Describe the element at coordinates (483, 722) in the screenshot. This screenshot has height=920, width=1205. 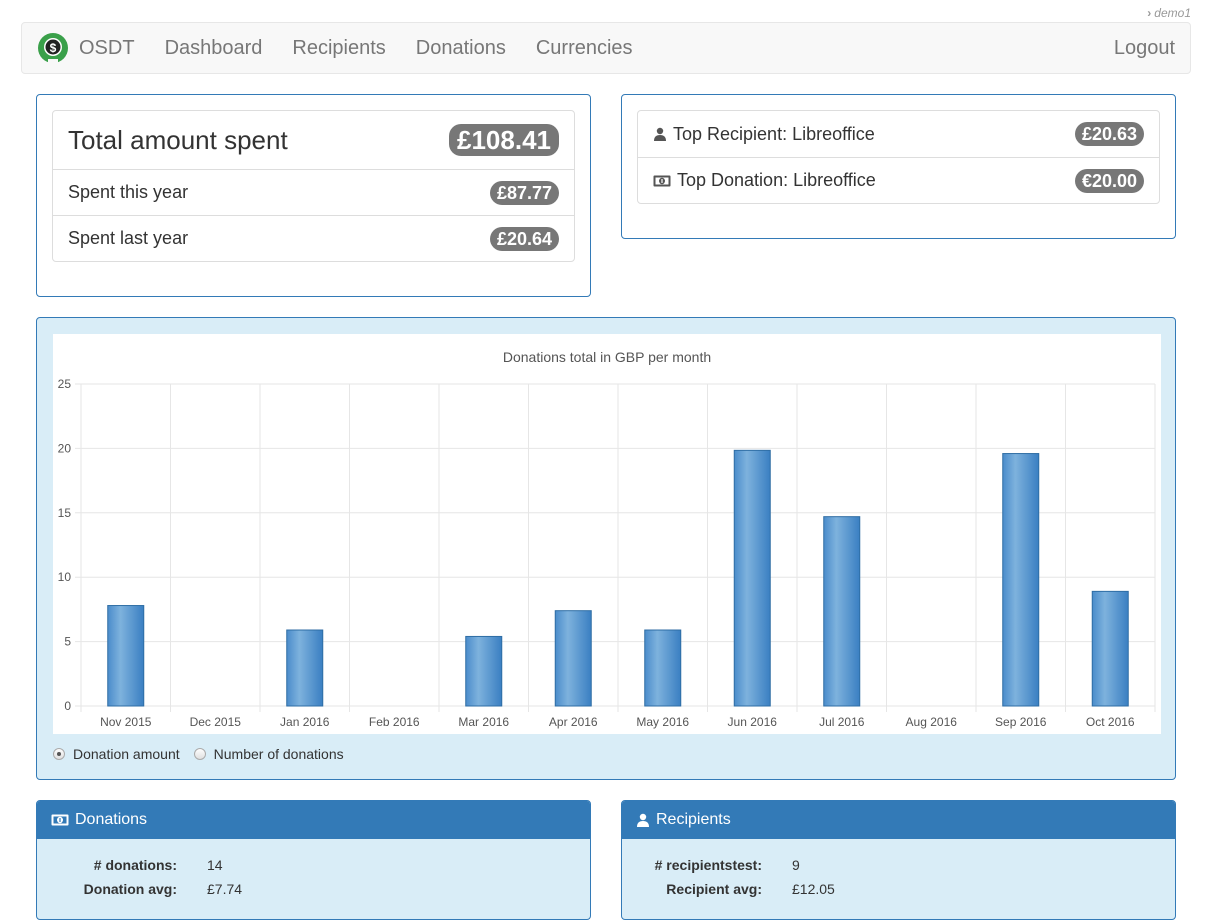
I see `x-tick-label: Mar 2016` at that location.